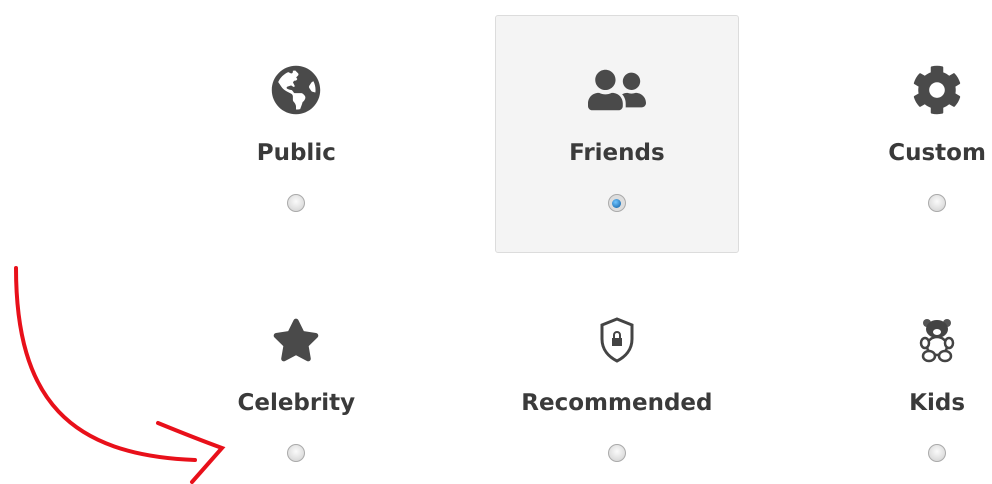 Image resolution: width=992 pixels, height=484 pixels. What do you see at coordinates (616, 403) in the screenshot?
I see `option-label: Recommended` at bounding box center [616, 403].